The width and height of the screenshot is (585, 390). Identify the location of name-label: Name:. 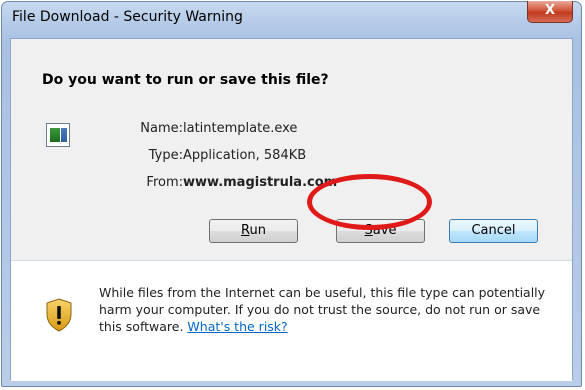
(161, 128).